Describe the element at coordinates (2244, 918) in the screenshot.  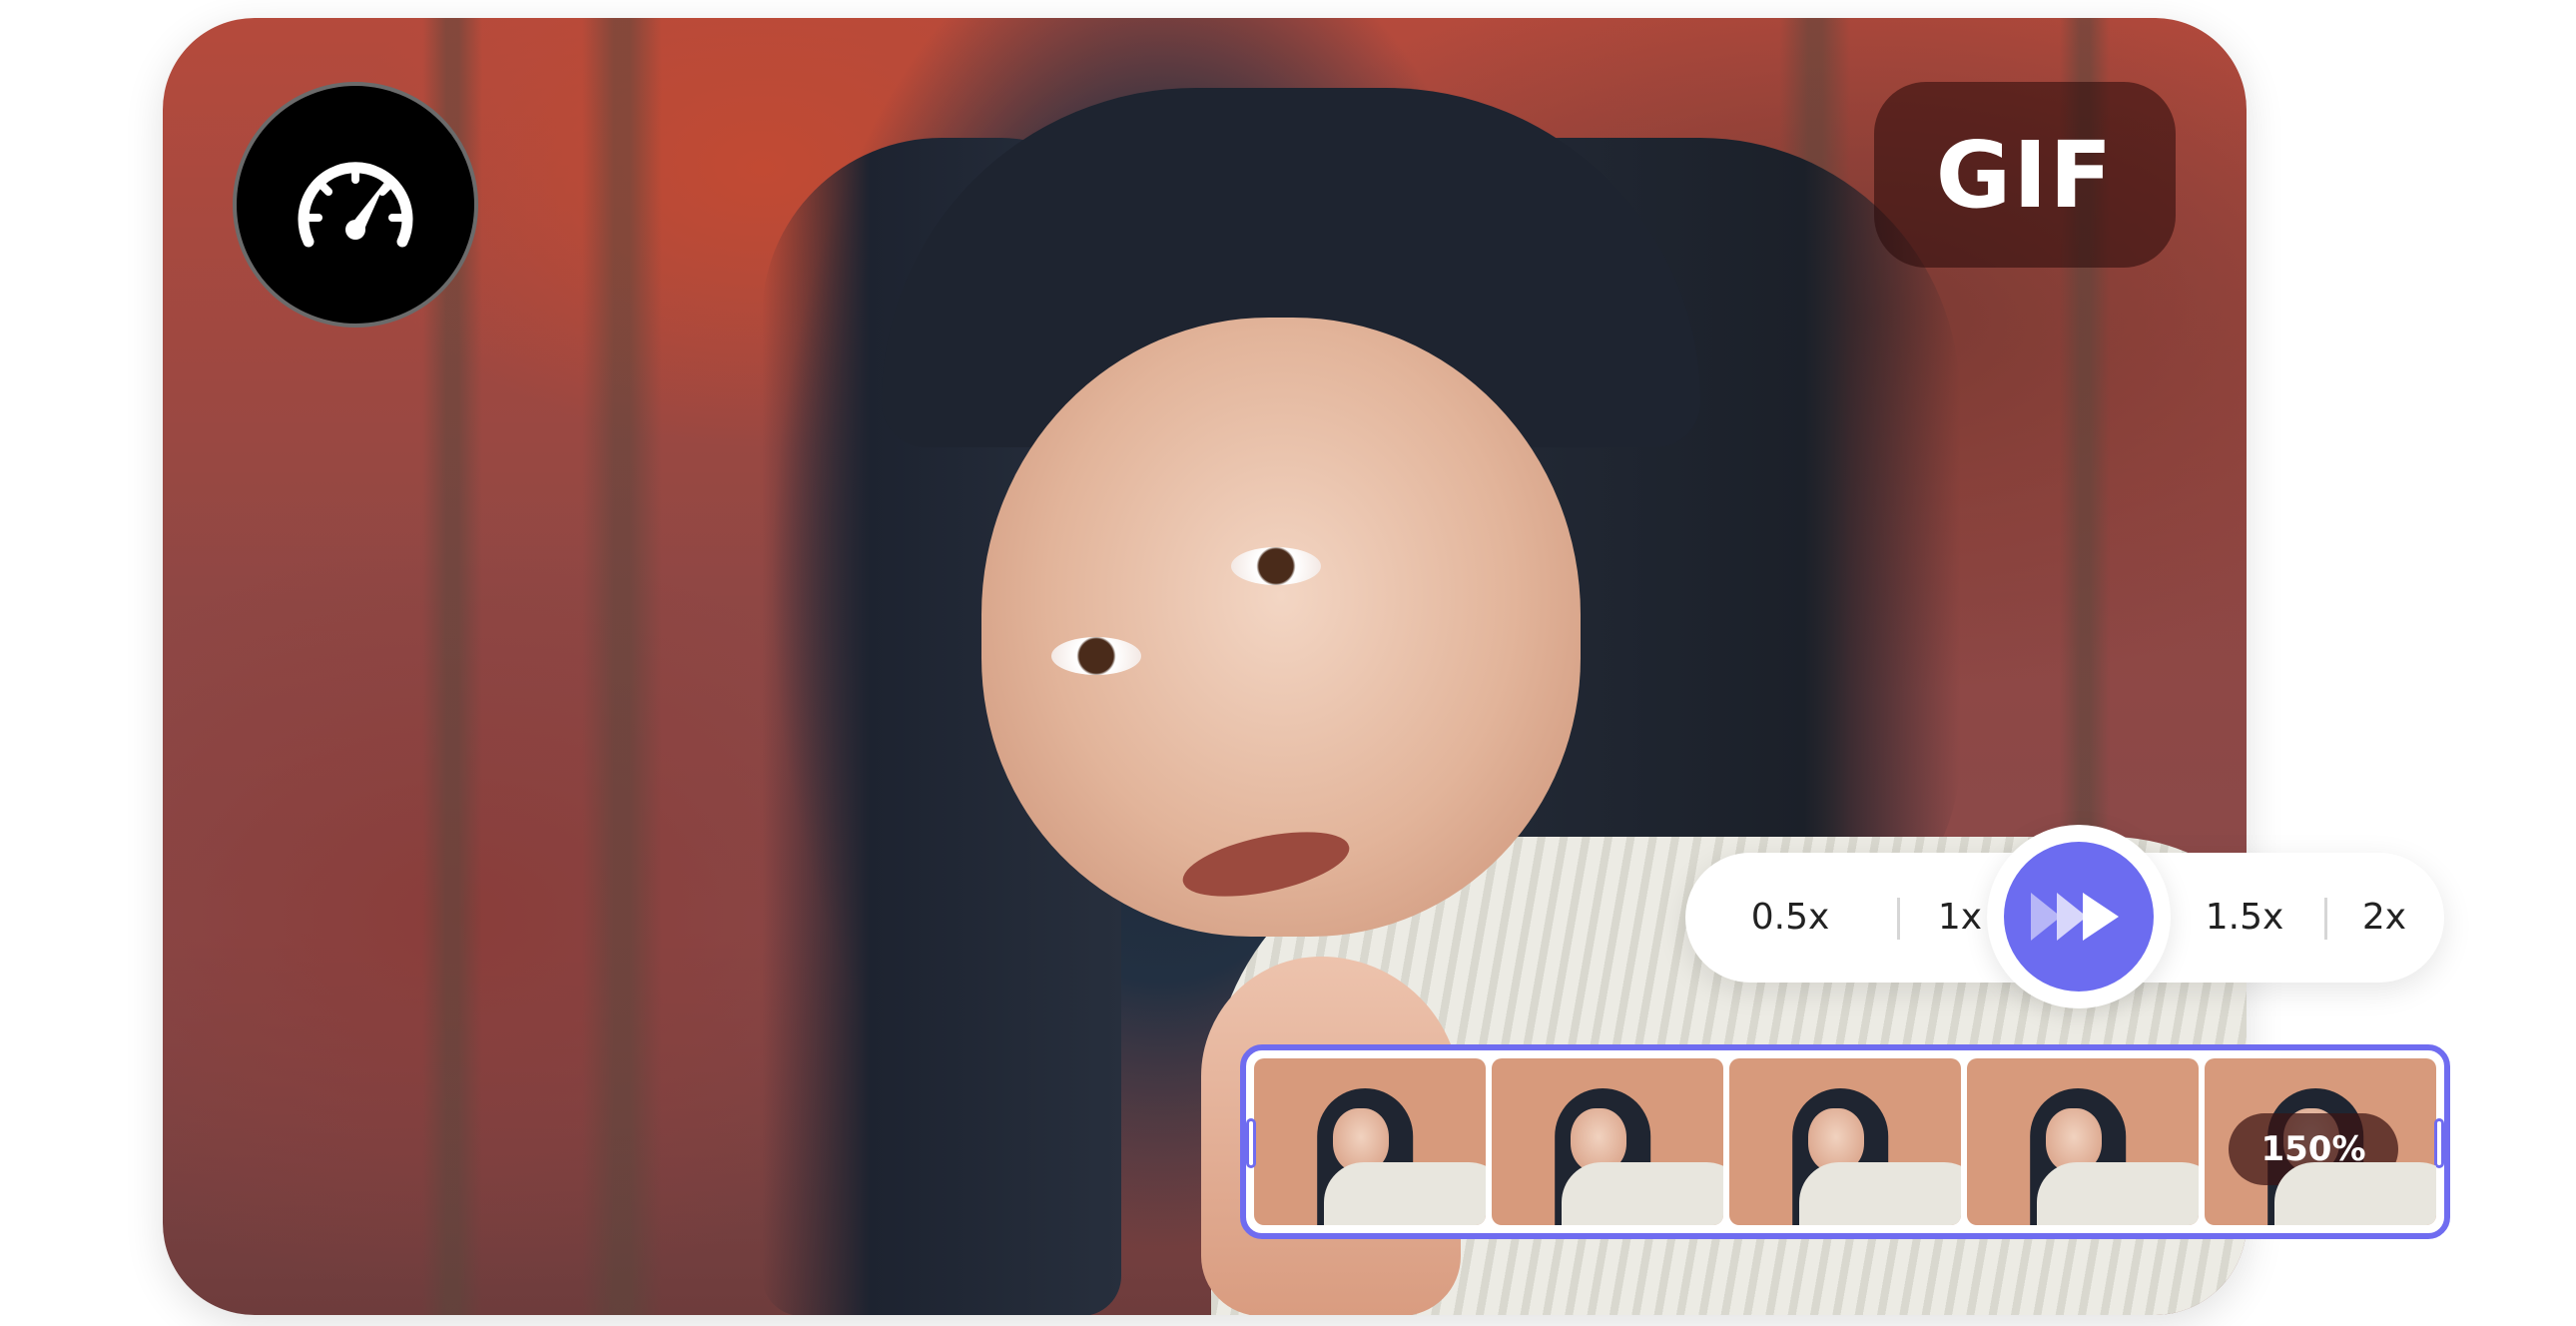
I see `speed-option-1-5x: 1.5x` at that location.